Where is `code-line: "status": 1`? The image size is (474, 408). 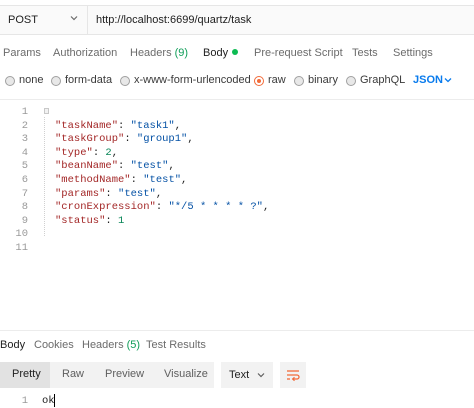
code-line: "status": 1 is located at coordinates (89, 221).